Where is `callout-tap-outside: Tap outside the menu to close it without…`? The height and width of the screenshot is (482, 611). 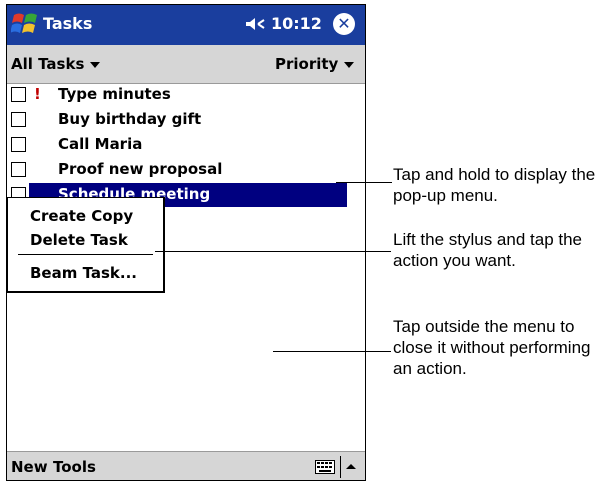
callout-tap-outside: Tap outside the menu to close it without… is located at coordinates (492, 347).